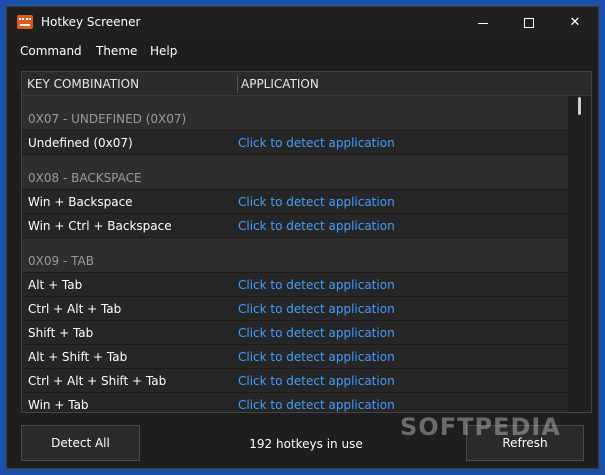  What do you see at coordinates (61, 333) in the screenshot?
I see `key-combination-cell: Shift + Tab` at bounding box center [61, 333].